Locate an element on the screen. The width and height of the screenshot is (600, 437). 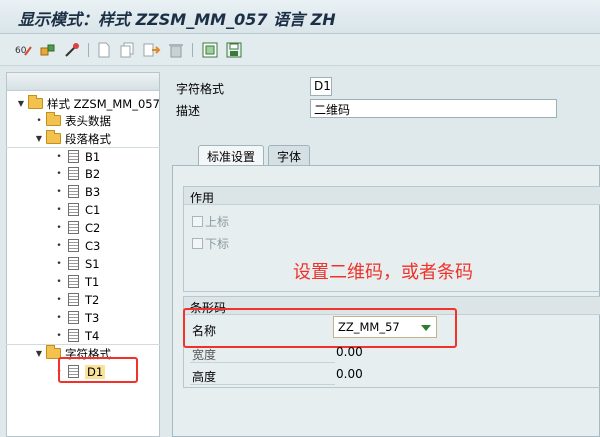
subscript-checkbox: 下标 is located at coordinates (210, 243).